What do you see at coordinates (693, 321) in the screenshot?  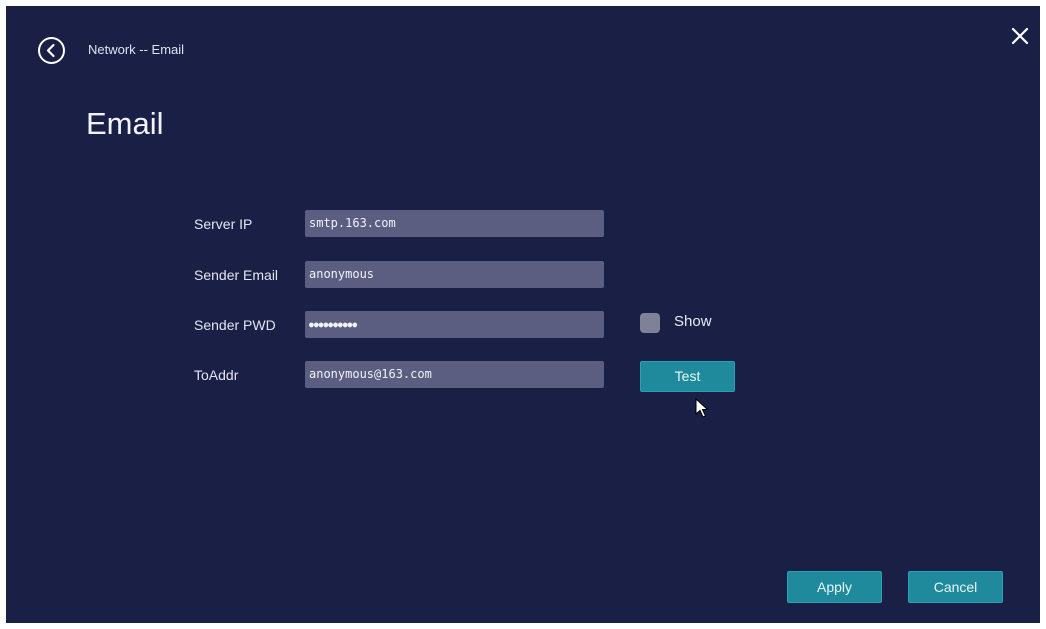 I see `show-password-label: Show` at bounding box center [693, 321].